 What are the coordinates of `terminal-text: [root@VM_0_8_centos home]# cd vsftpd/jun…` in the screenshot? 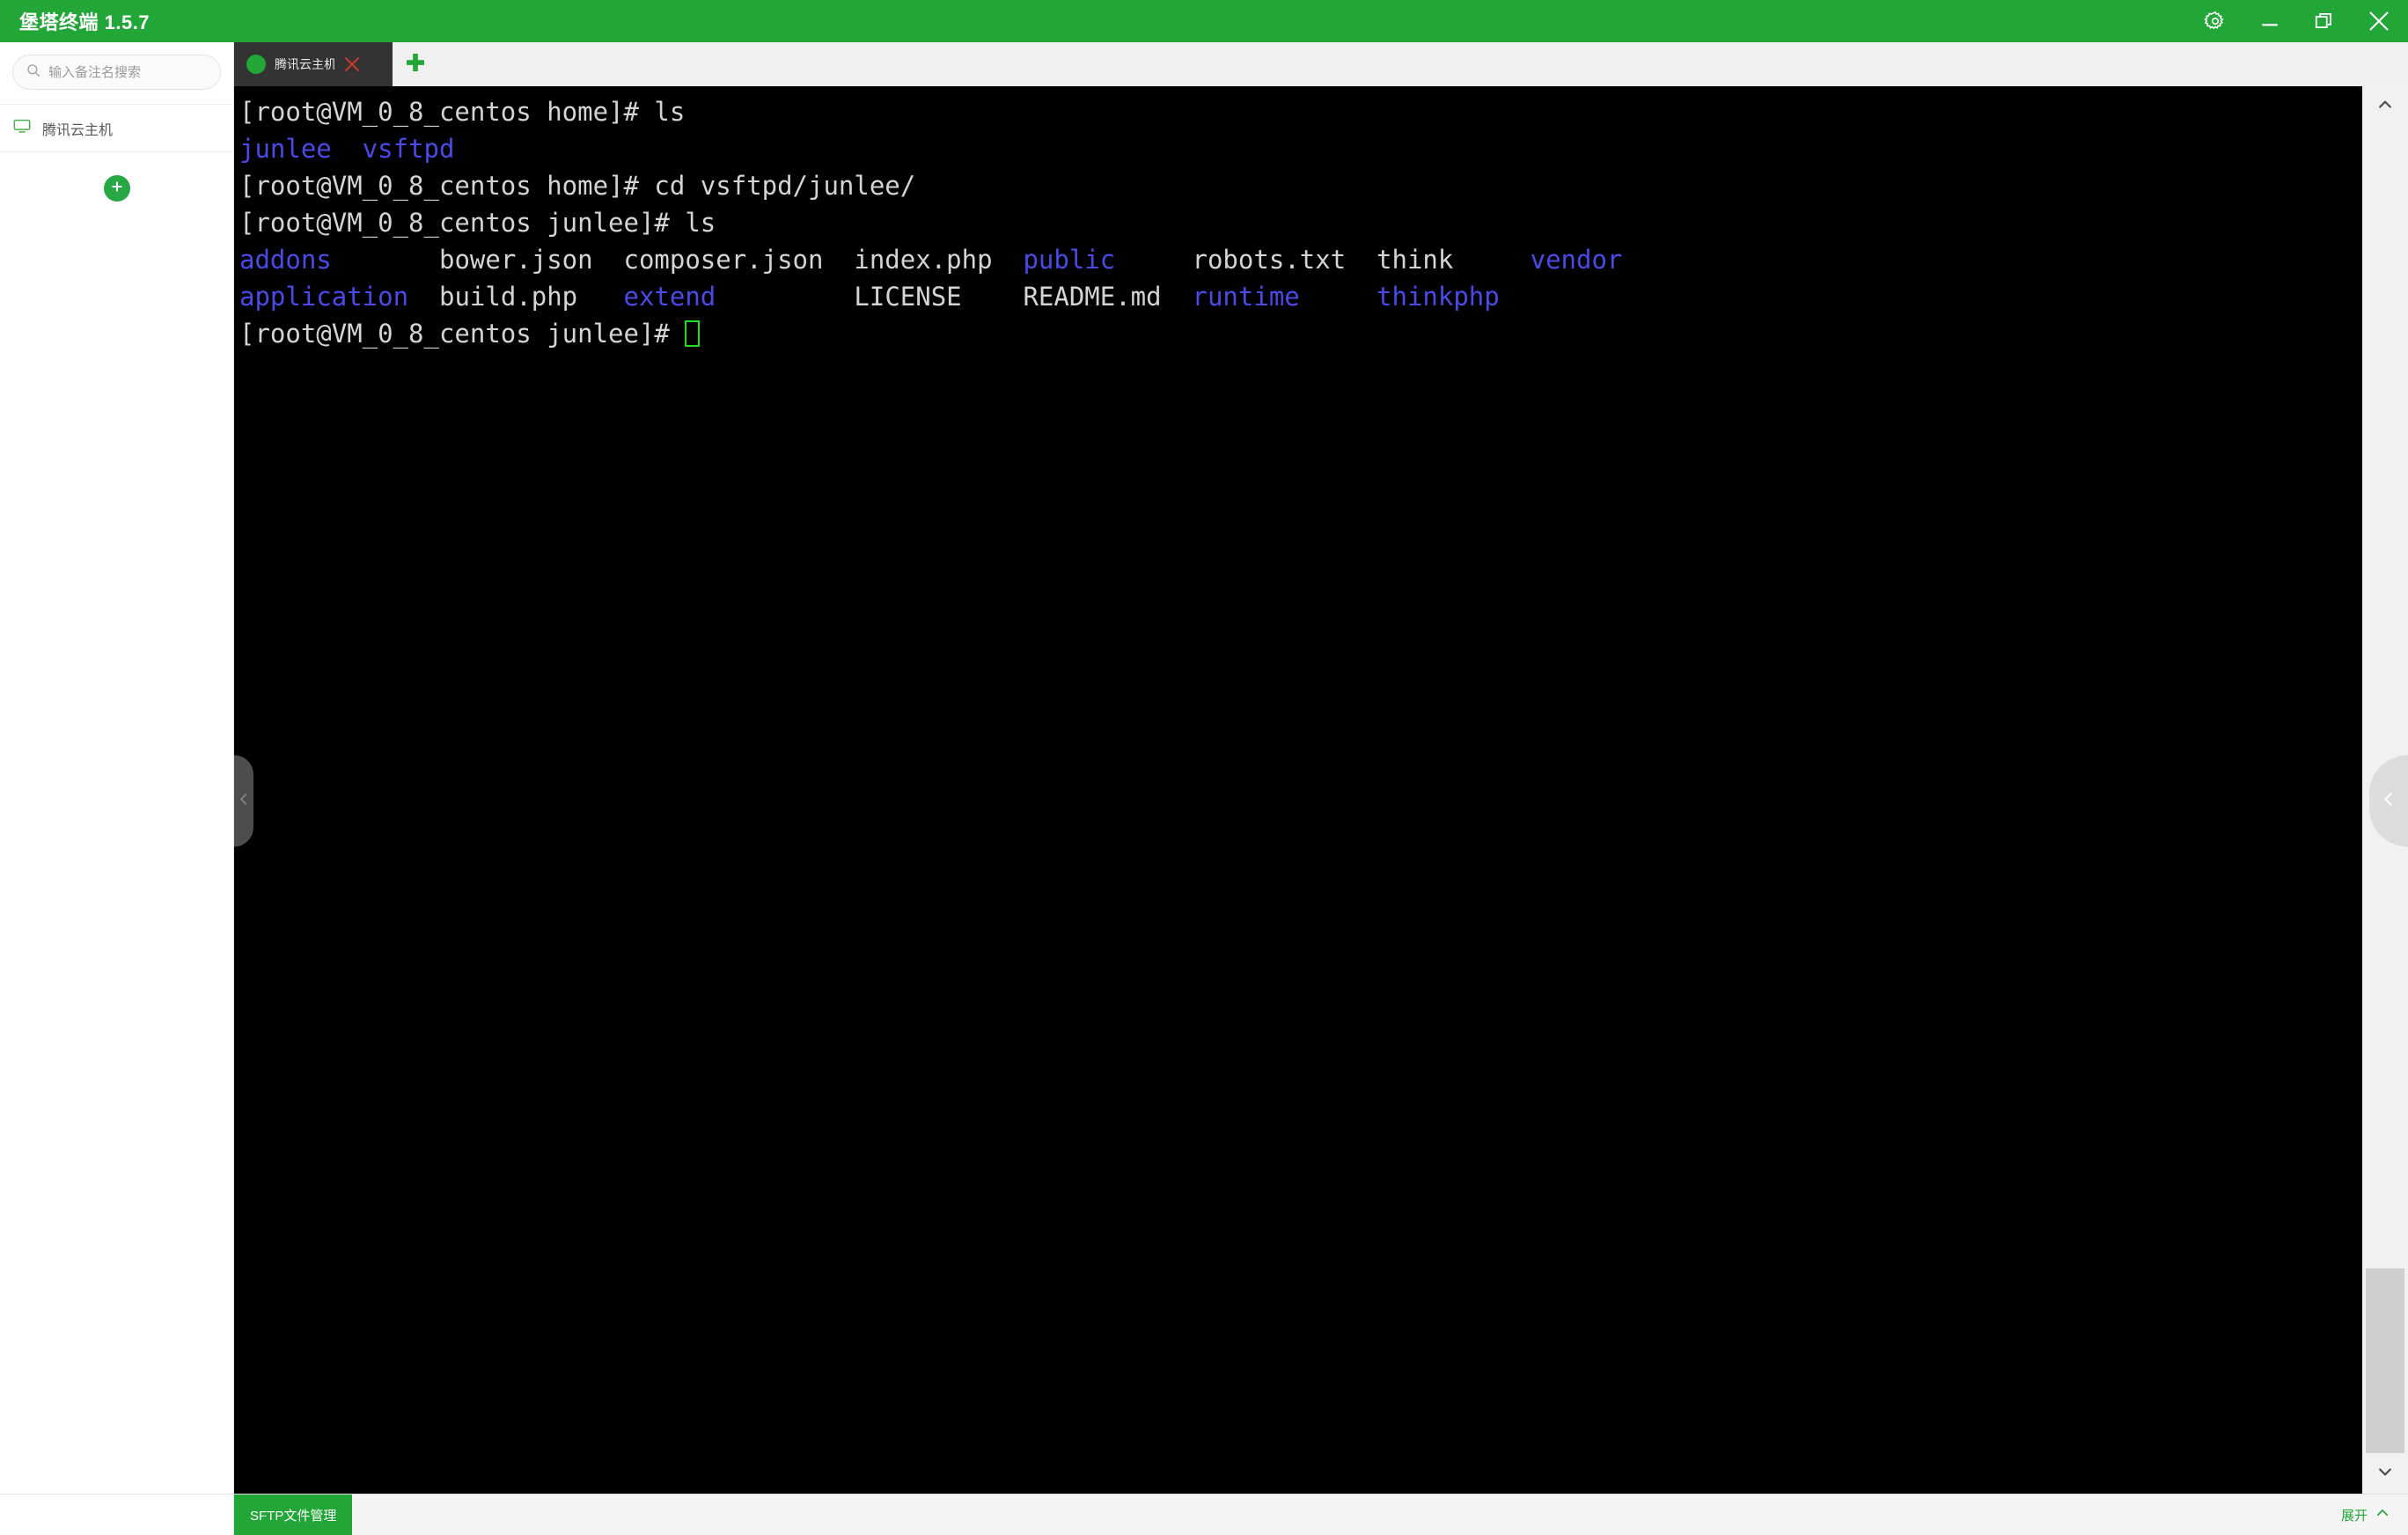 It's located at (577, 186).